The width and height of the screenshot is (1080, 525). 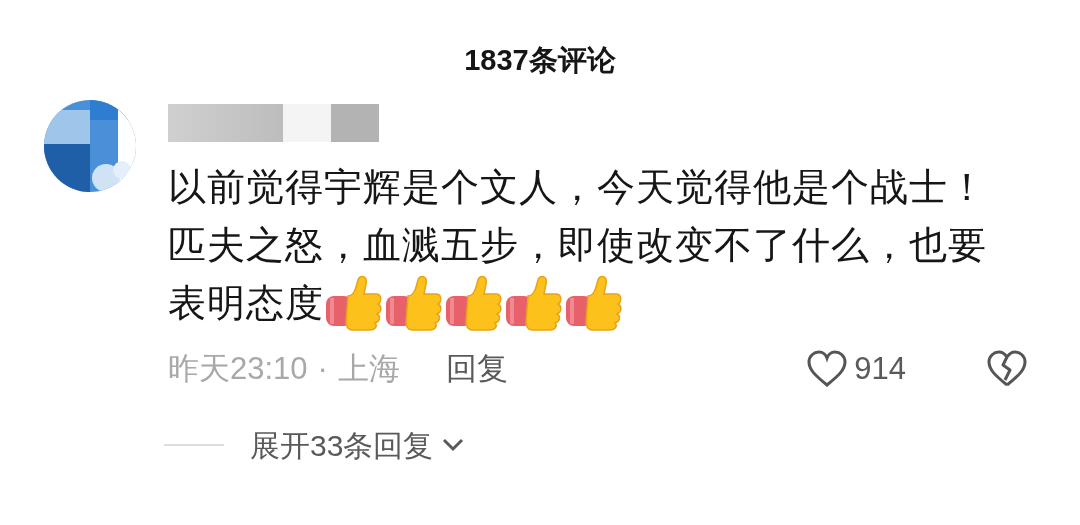 I want to click on like-count: 914, so click(x=880, y=369).